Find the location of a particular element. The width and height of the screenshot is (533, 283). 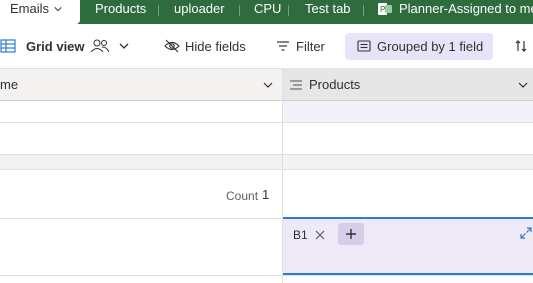

group-by-button-content: Grouped by 1 field is located at coordinates (419, 46).